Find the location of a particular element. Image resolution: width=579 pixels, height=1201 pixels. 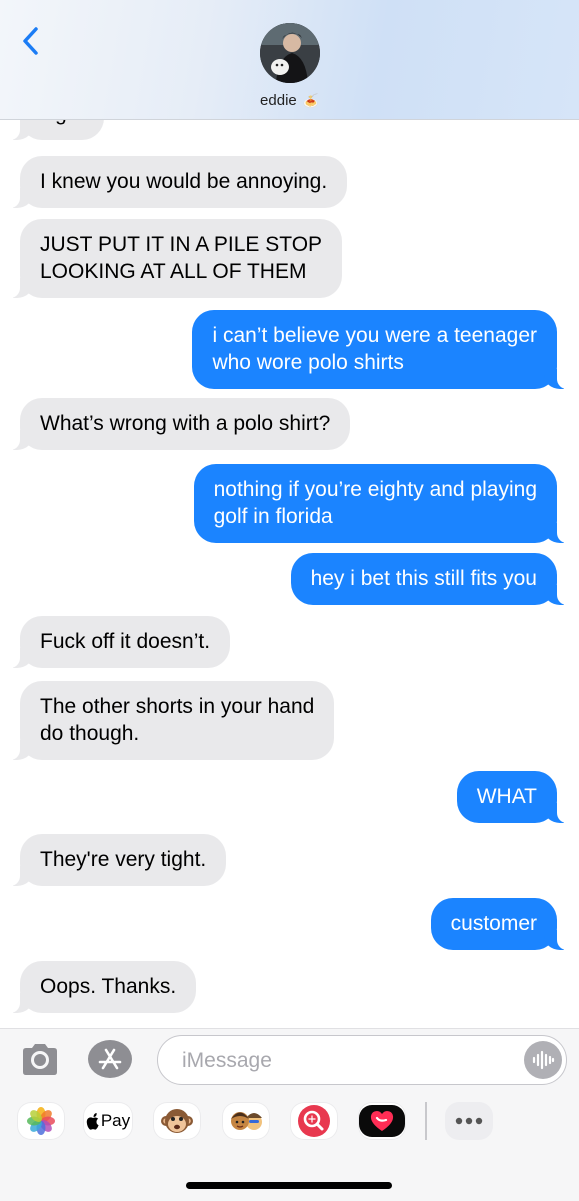

camera-icon is located at coordinates (40, 1059).